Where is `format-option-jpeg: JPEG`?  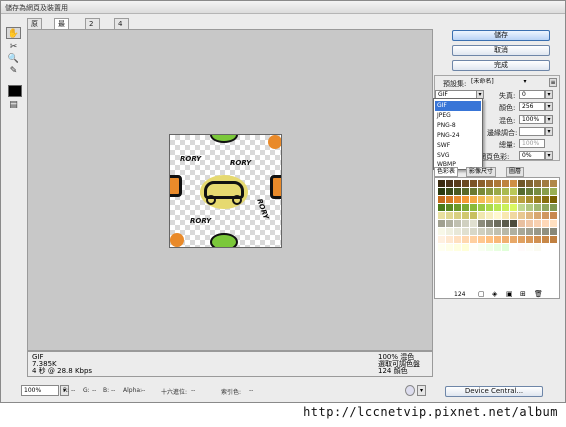
format-option-jpeg: JPEG is located at coordinates (458, 116).